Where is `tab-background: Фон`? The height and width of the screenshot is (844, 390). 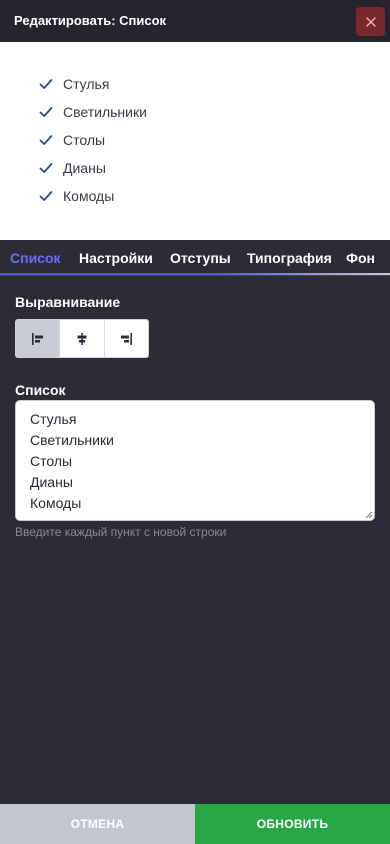 tab-background: Фон is located at coordinates (360, 258).